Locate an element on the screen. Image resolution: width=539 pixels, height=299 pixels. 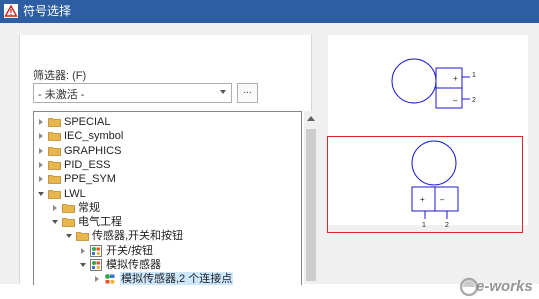
symbol-preview-variant-a: + – 1 2 is located at coordinates (428, 79).